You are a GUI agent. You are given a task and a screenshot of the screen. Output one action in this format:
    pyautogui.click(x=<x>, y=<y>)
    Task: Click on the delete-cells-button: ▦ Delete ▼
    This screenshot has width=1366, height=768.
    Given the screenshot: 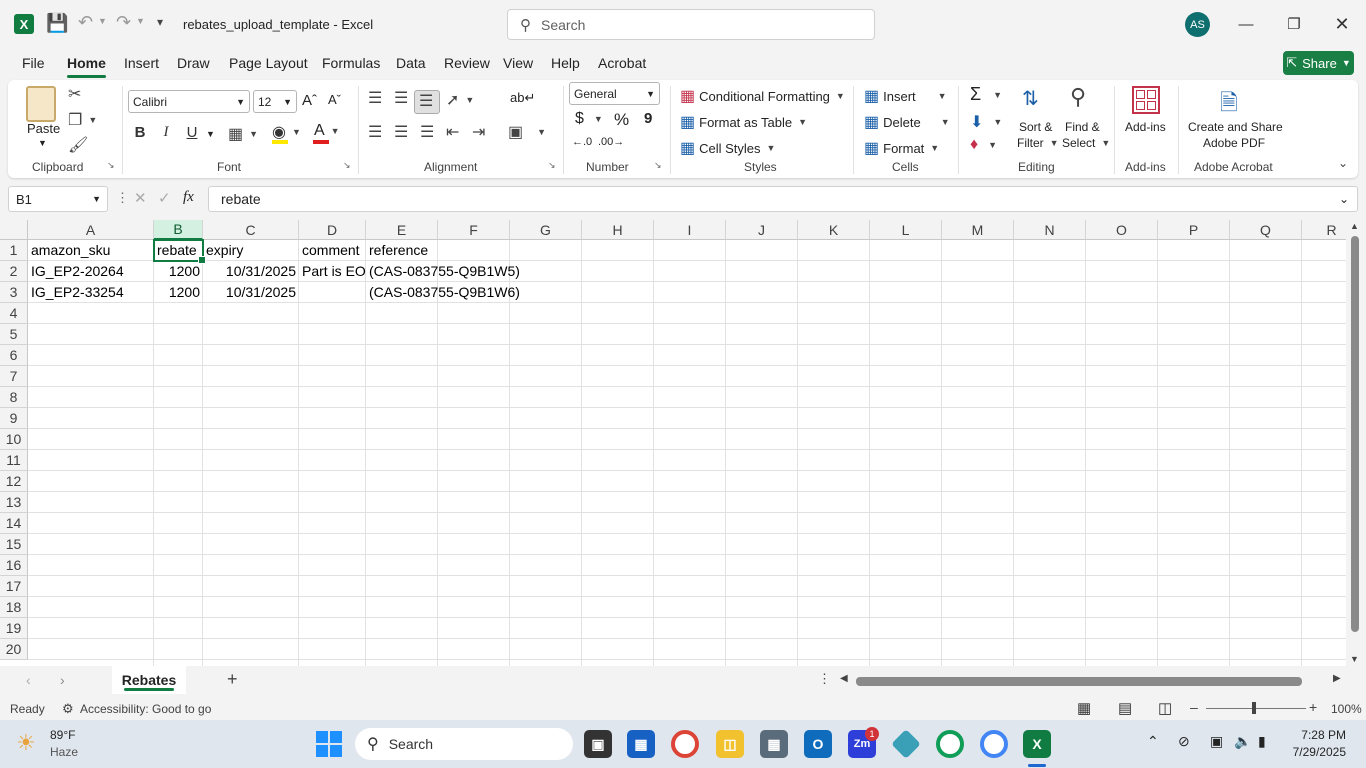 What is the action you would take?
    pyautogui.click(x=907, y=122)
    